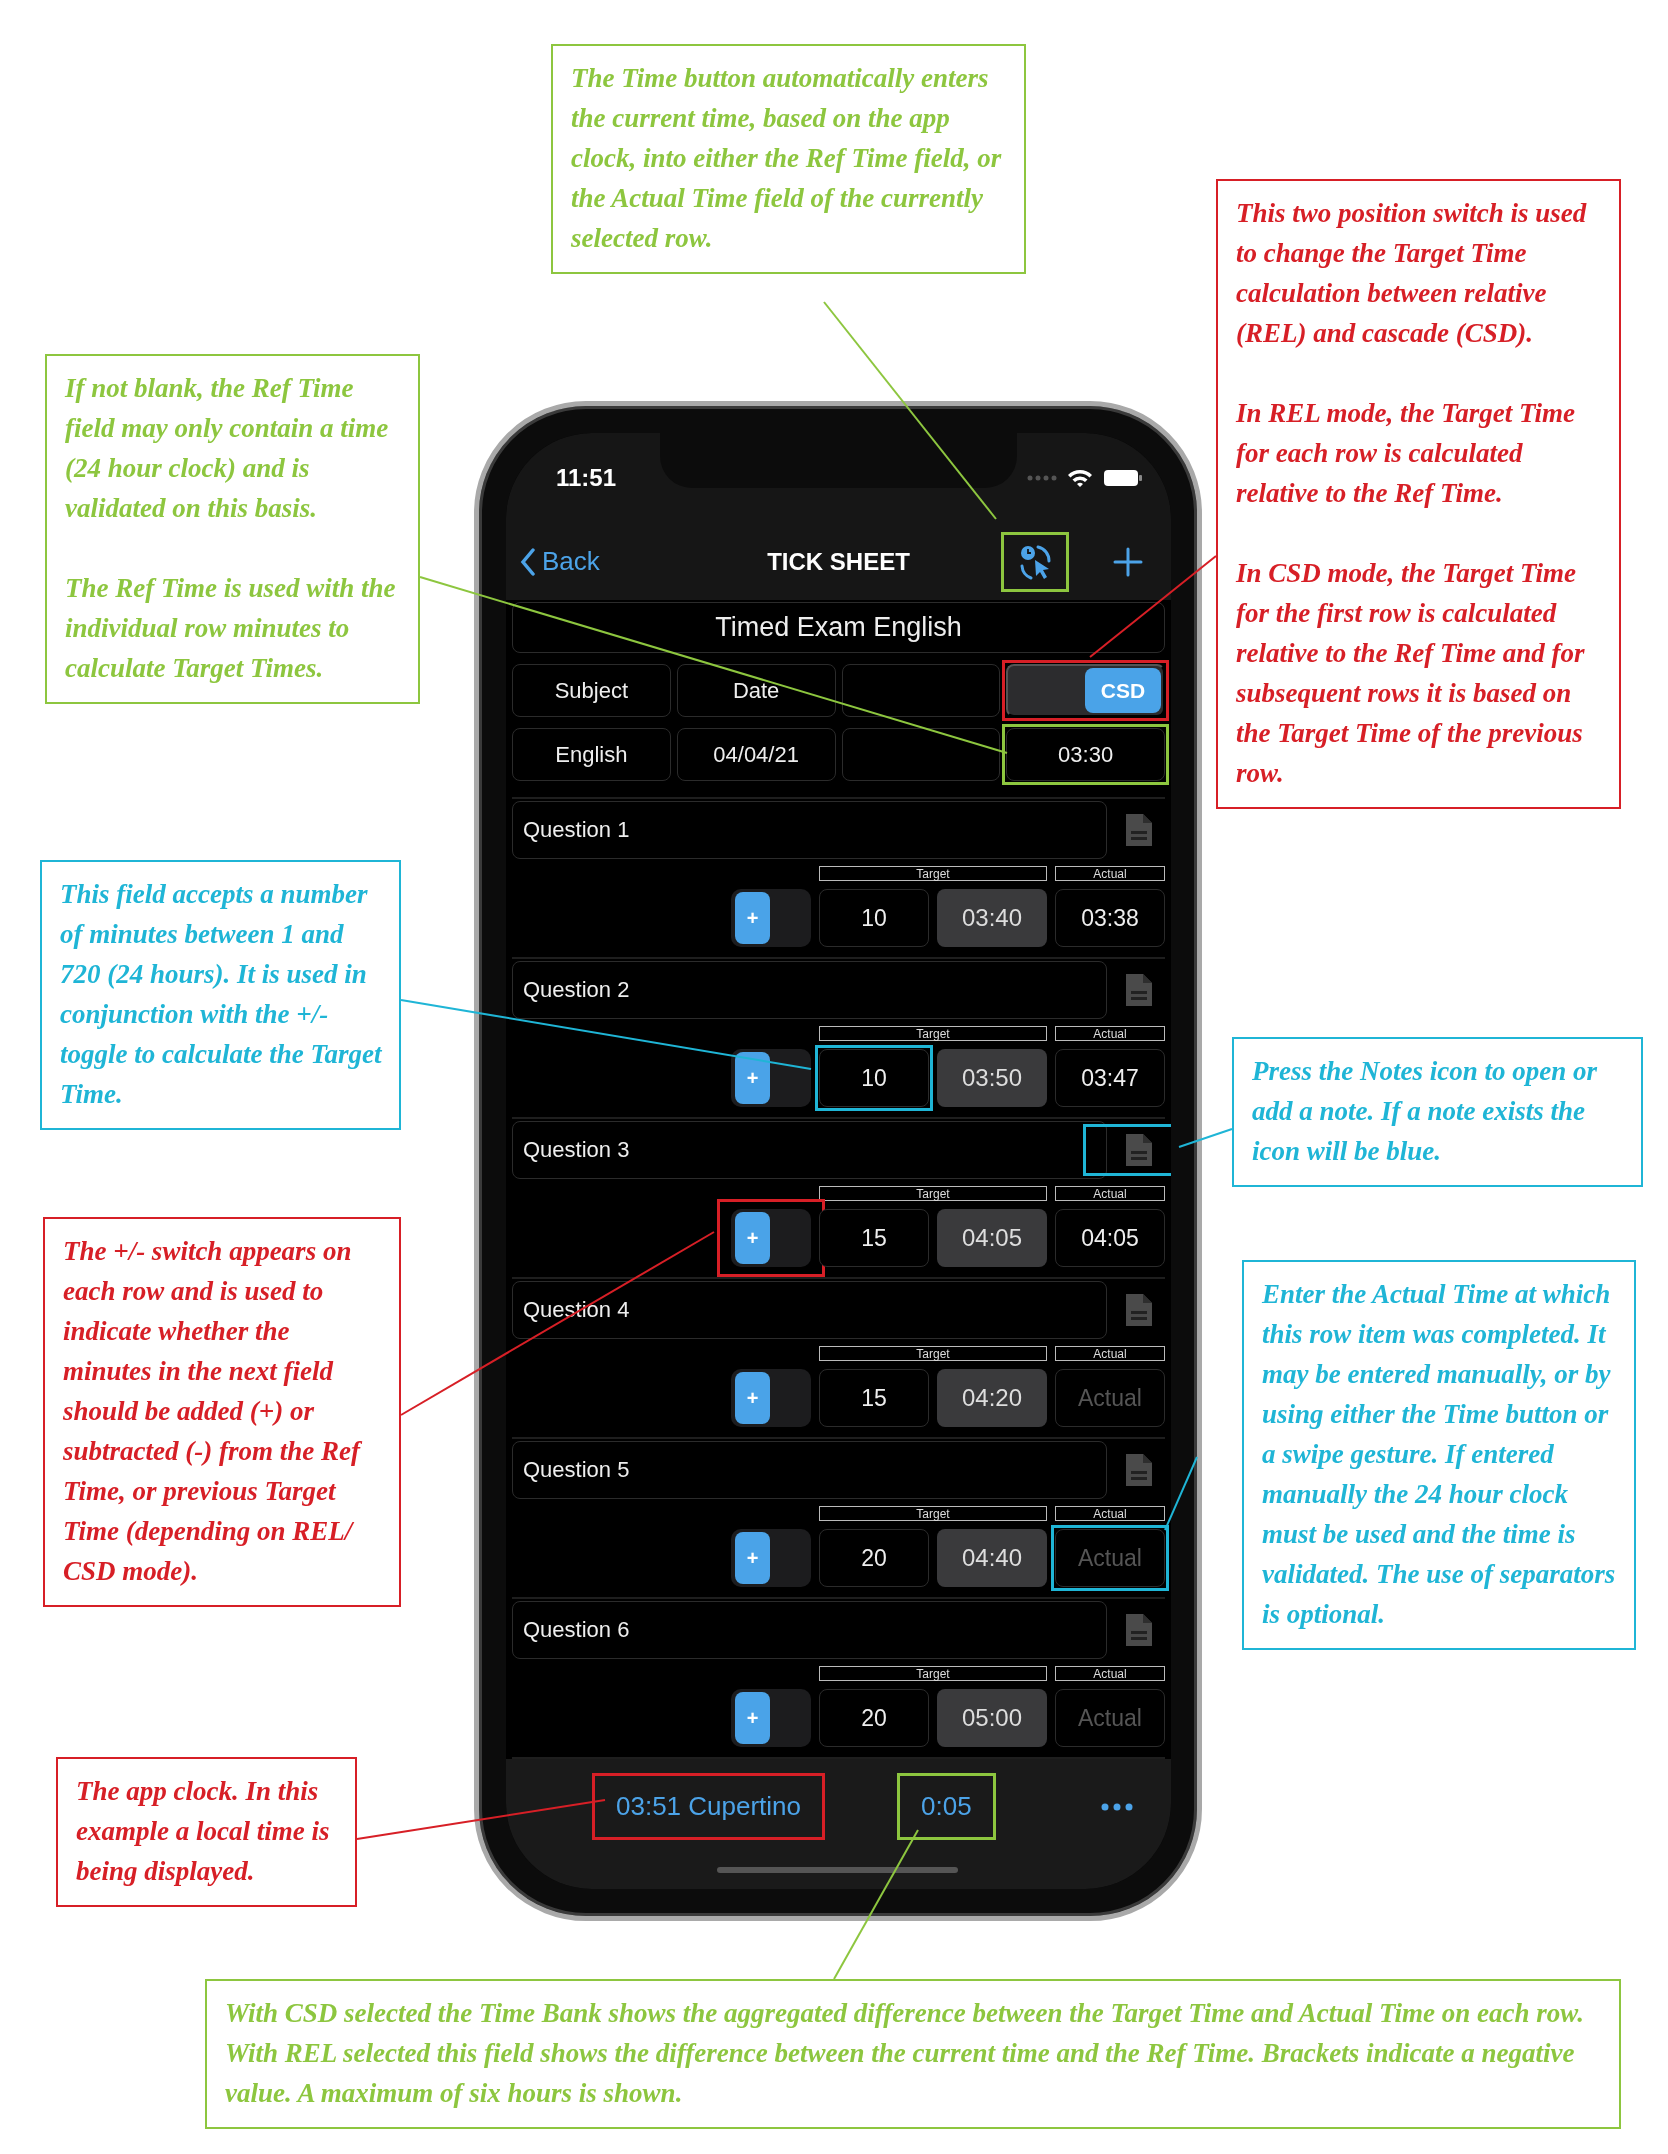 The height and width of the screenshot is (2154, 1668). What do you see at coordinates (992, 1238) in the screenshot?
I see `target-time: 04:05` at bounding box center [992, 1238].